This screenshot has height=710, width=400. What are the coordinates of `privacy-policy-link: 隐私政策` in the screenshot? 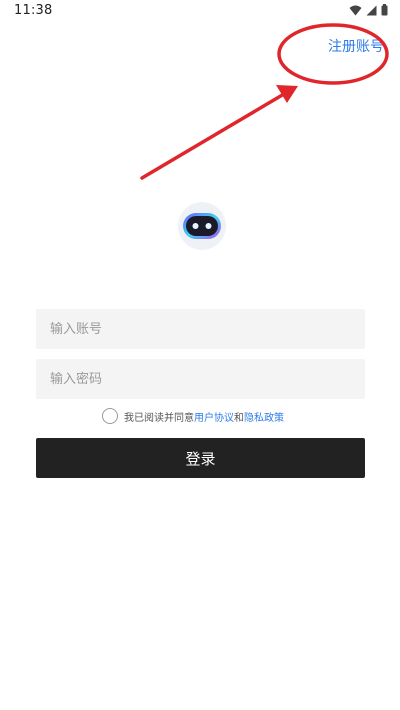 It's located at (264, 418).